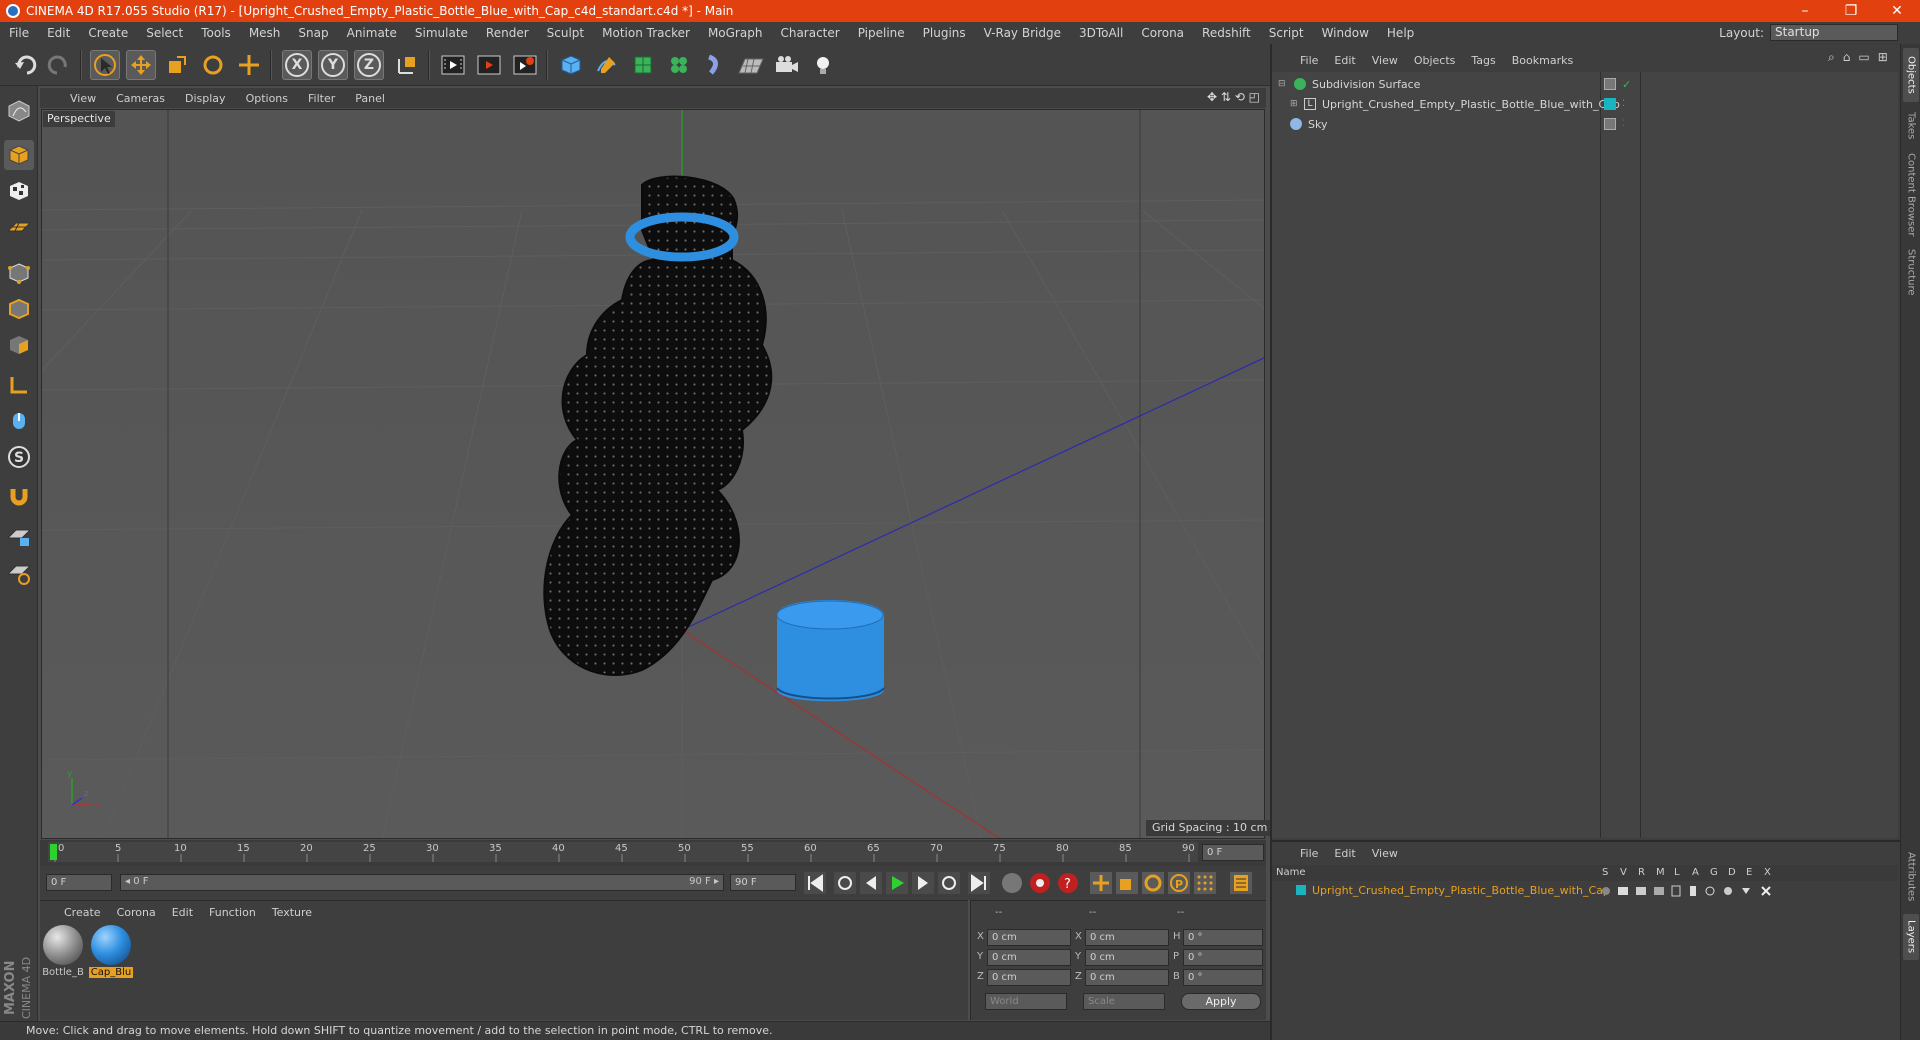 Image resolution: width=1920 pixels, height=1040 pixels. I want to click on size-y-field: 0 cm, so click(1127, 957).